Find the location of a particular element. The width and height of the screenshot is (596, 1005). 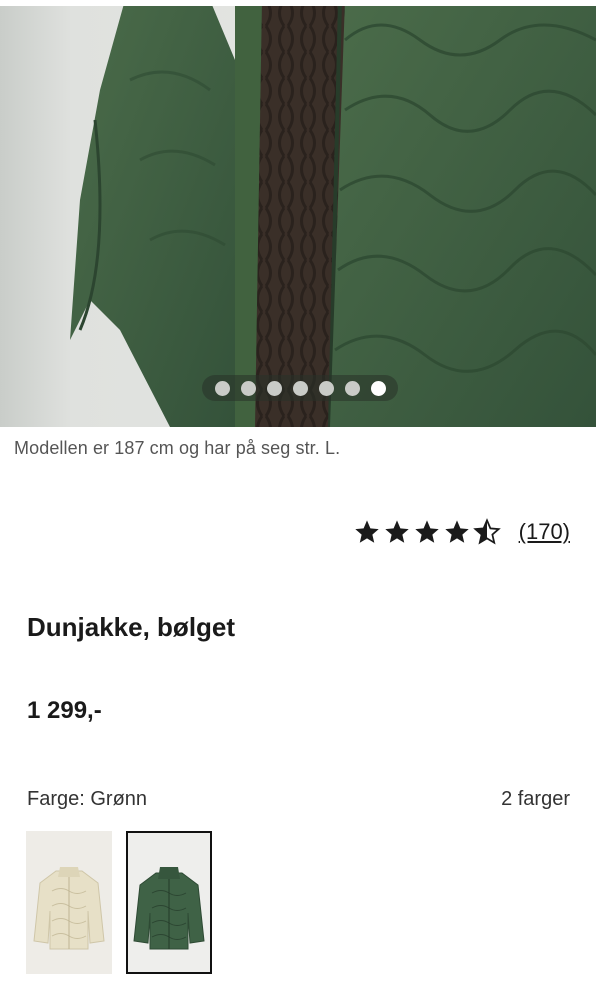

product-price: 1 299,- is located at coordinates (64, 710).